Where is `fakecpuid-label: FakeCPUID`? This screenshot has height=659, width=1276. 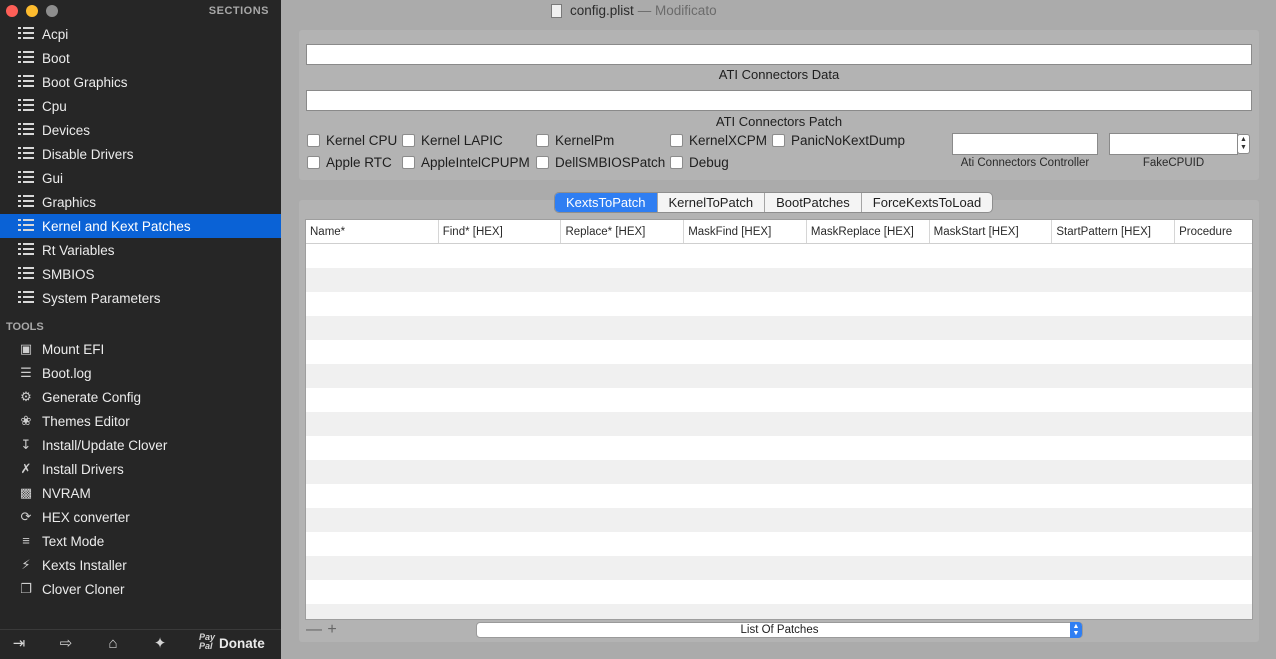 fakecpuid-label: FakeCPUID is located at coordinates (1173, 163).